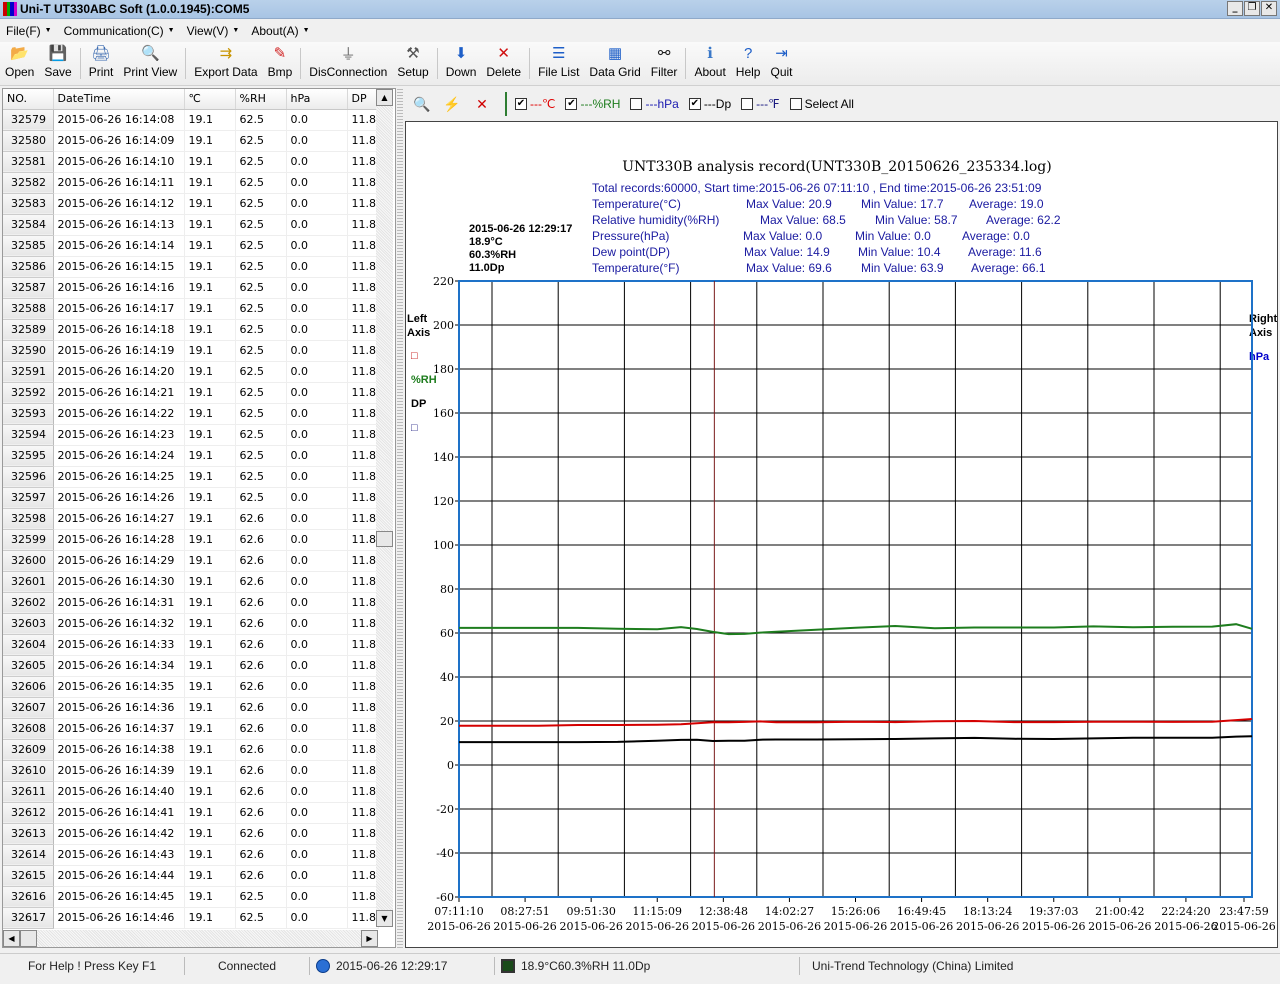 This screenshot has height=984, width=1280. What do you see at coordinates (400, 518) in the screenshot?
I see `panel-splitter` at bounding box center [400, 518].